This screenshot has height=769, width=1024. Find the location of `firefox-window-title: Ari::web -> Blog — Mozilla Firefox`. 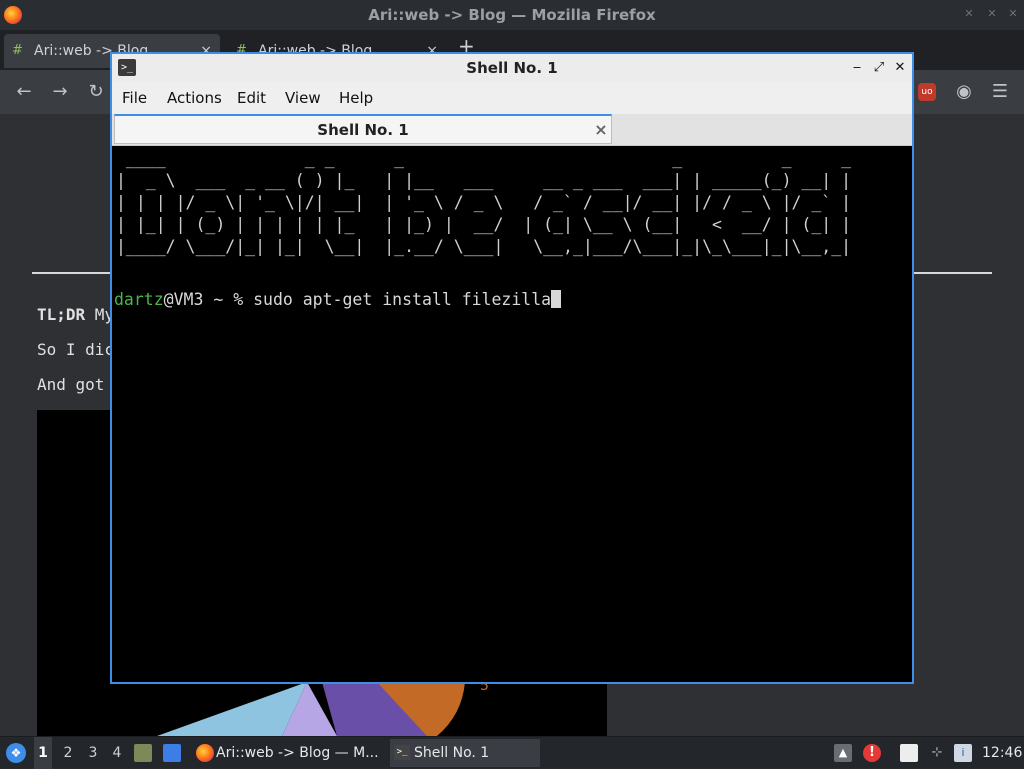

firefox-window-title: Ari::web -> Blog — Mozilla Firefox is located at coordinates (512, 15).